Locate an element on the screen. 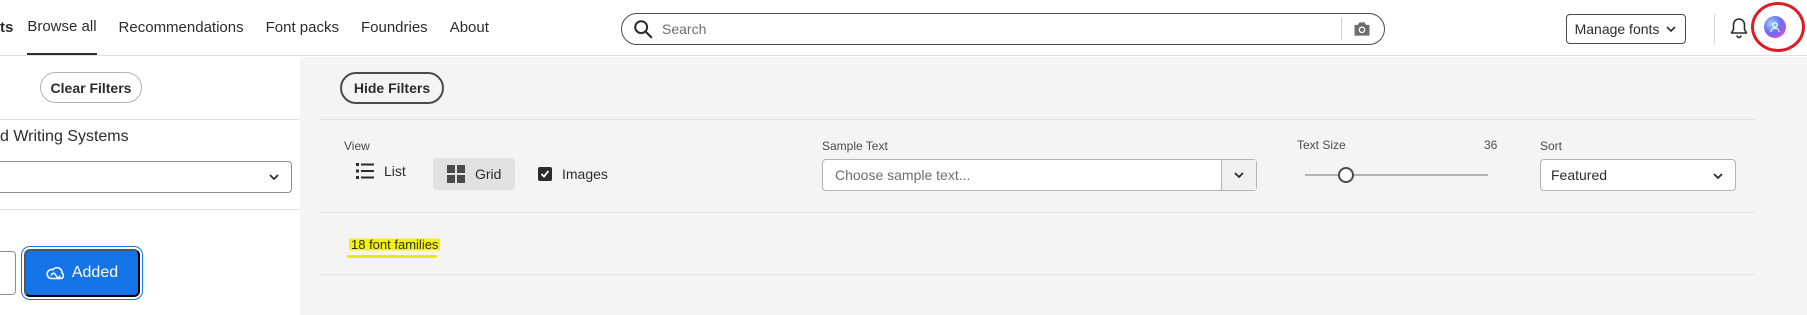 This screenshot has height=315, width=1807. header-divider is located at coordinates (1714, 29).